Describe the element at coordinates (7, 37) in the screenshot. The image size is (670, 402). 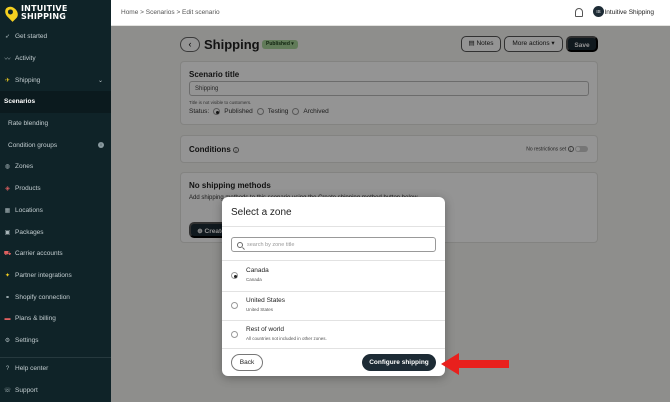
I see `rocket-icon: ➶` at that location.